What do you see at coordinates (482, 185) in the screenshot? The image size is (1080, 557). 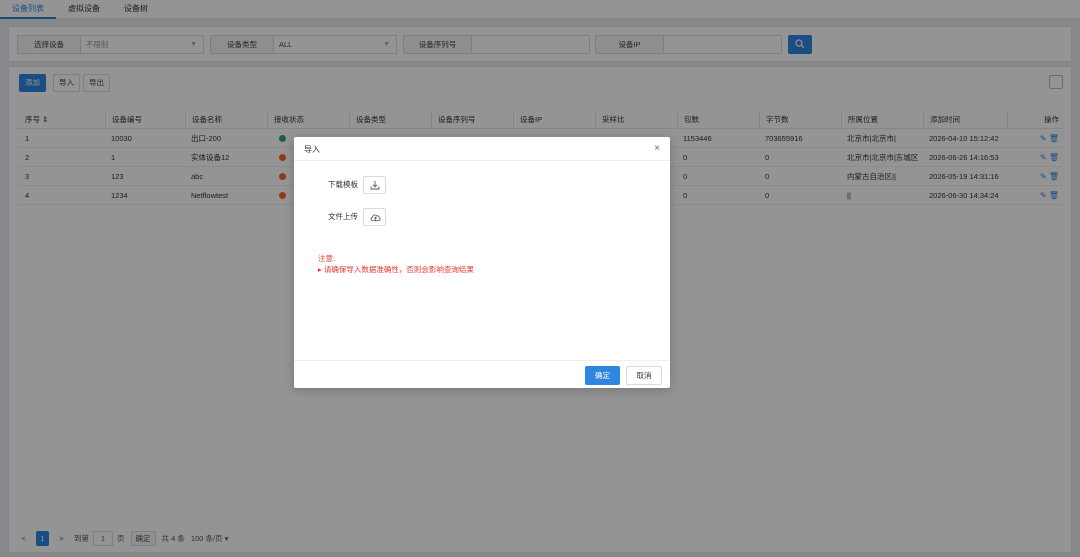 I see `download-template-row: 下载模板` at bounding box center [482, 185].